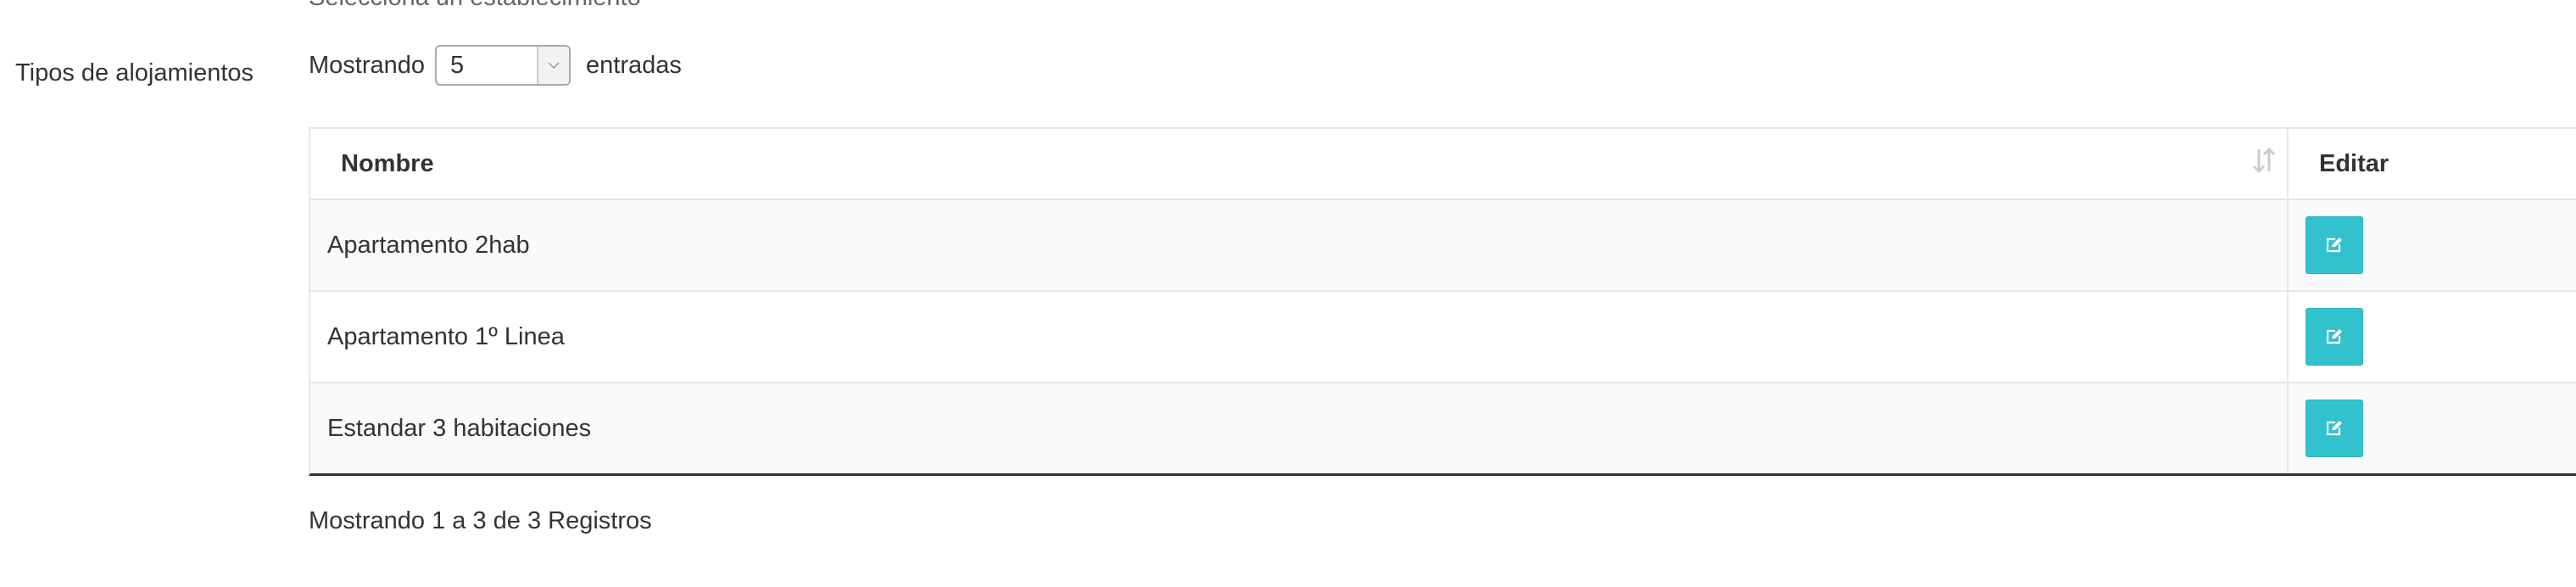  Describe the element at coordinates (387, 163) in the screenshot. I see `column-header-name-label: Nombre` at that location.